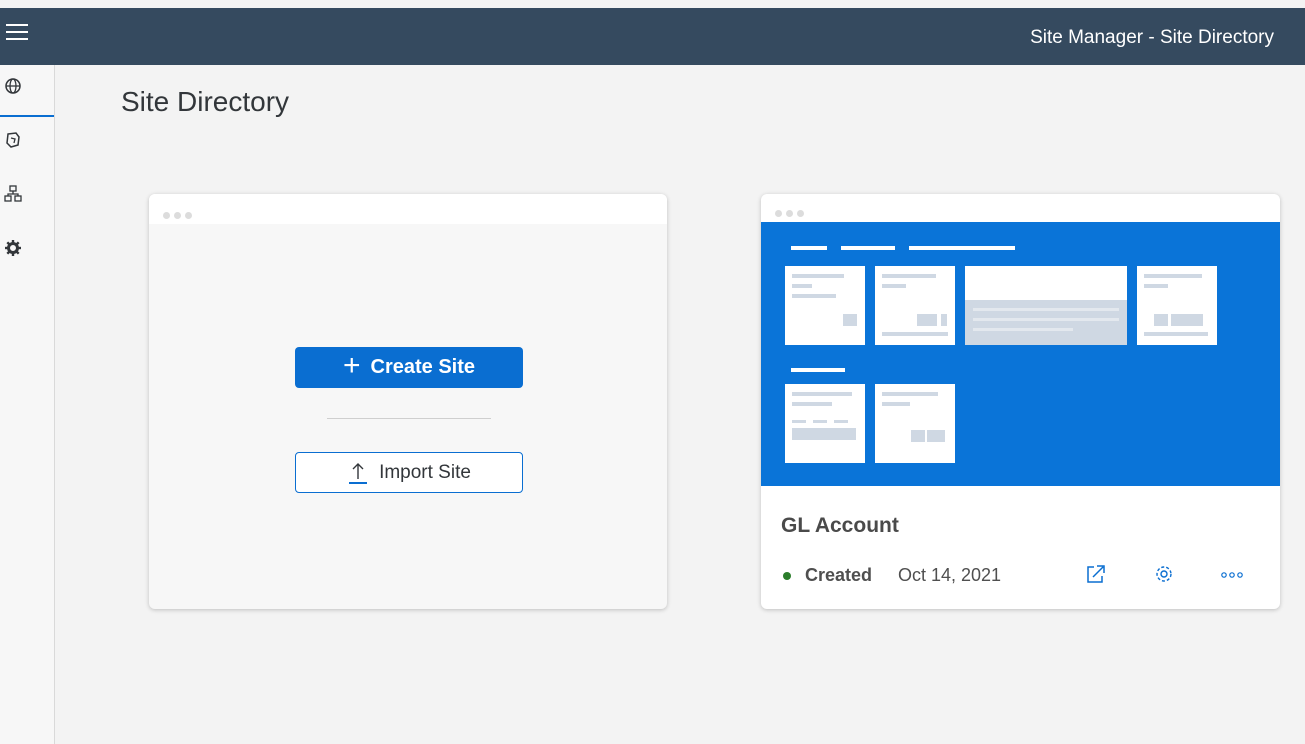 This screenshot has width=1305, height=744. What do you see at coordinates (205, 101) in the screenshot?
I see `page-title: Site Directory` at bounding box center [205, 101].